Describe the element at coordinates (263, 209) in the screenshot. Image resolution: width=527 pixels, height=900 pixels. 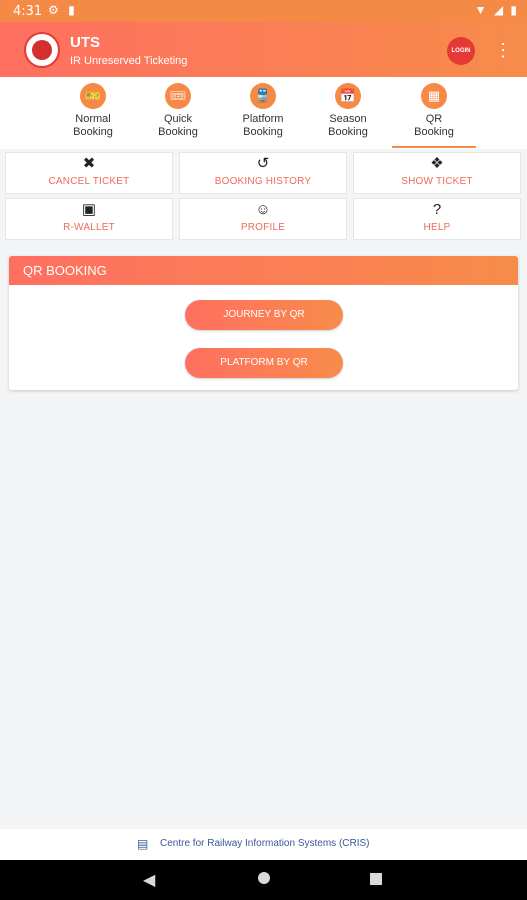
I see `profile-icon: ☺` at that location.